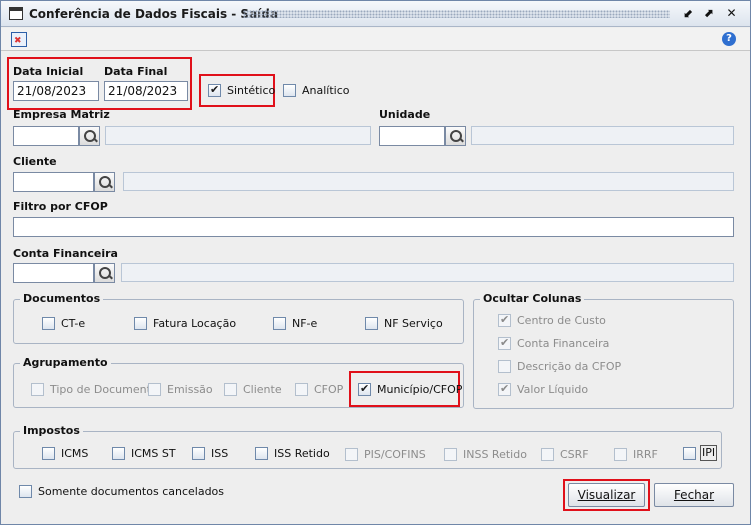  I want to click on toolbar: ?, so click(375, 39).